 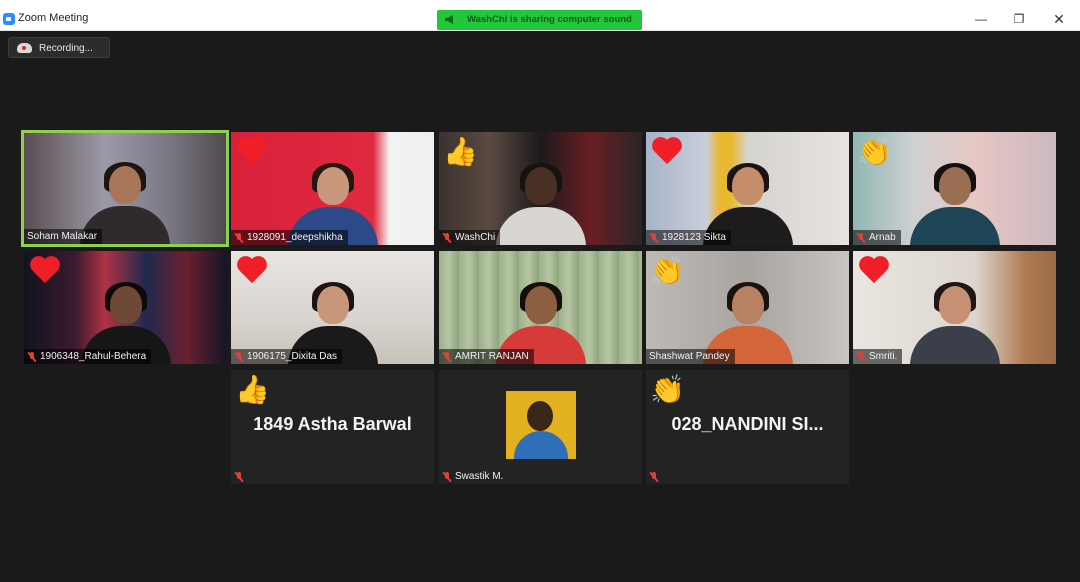 What do you see at coordinates (125, 307) in the screenshot?
I see `participant-tile-rahul: 1906348_Rahul-Behera` at bounding box center [125, 307].